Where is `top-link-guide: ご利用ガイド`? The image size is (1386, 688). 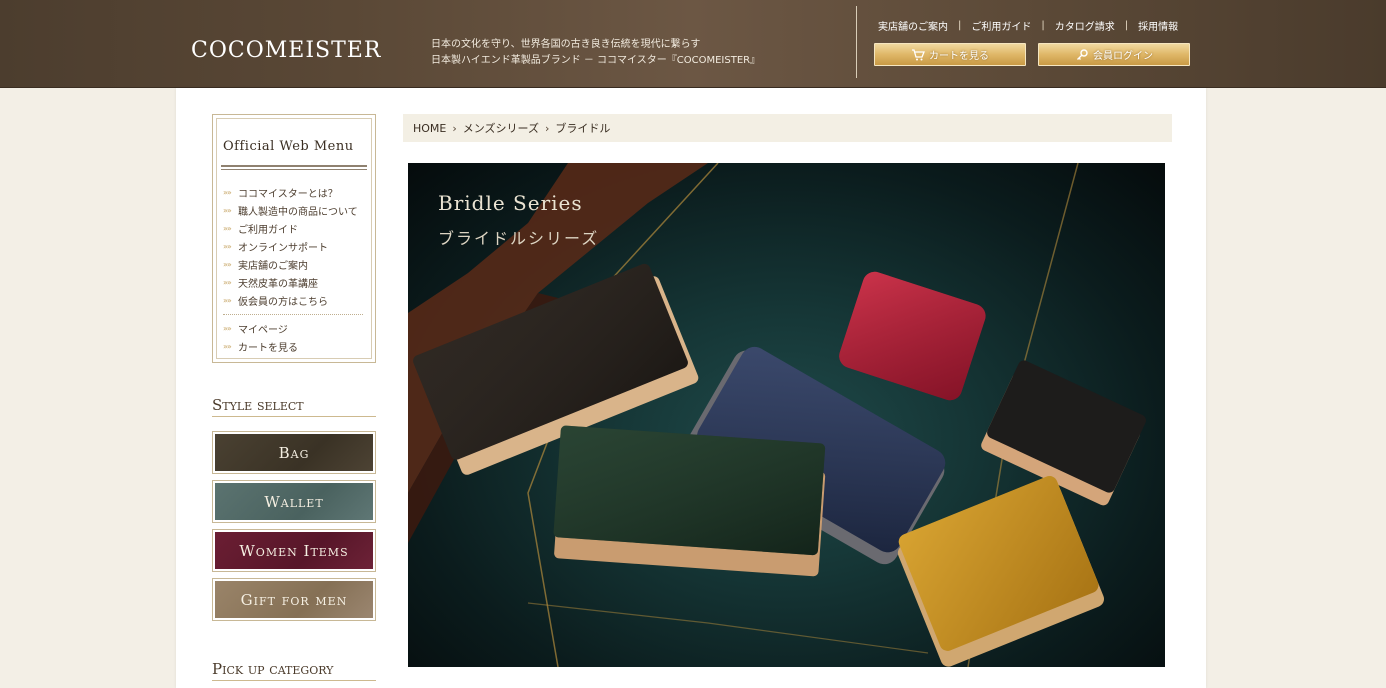
top-link-guide: ご利用ガイド is located at coordinates (1001, 25).